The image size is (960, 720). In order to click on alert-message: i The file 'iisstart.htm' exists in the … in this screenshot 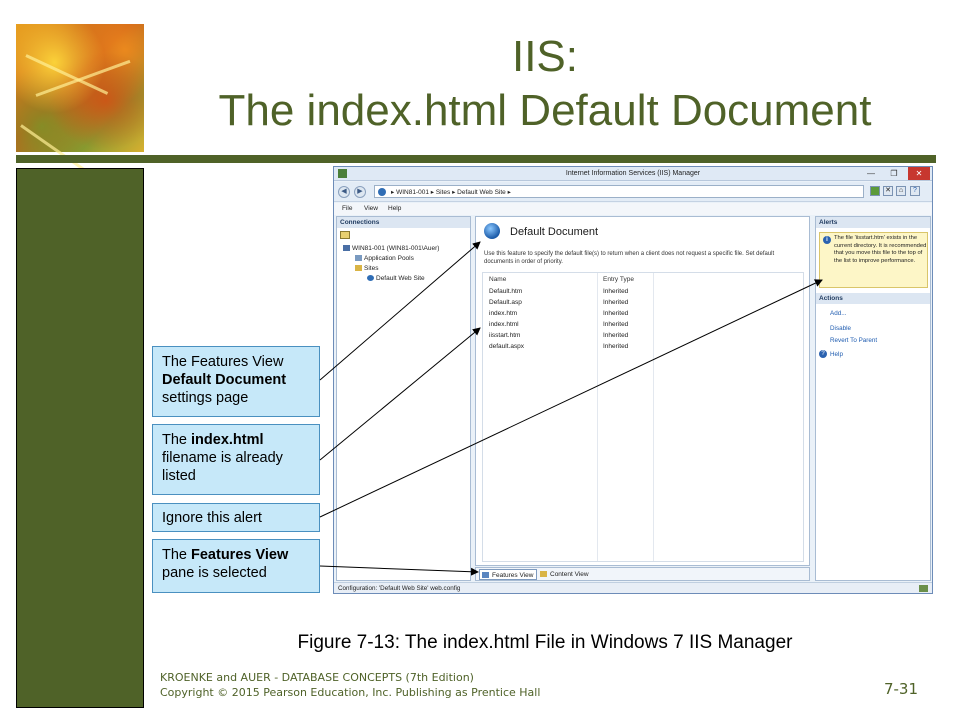, I will do `click(873, 260)`.